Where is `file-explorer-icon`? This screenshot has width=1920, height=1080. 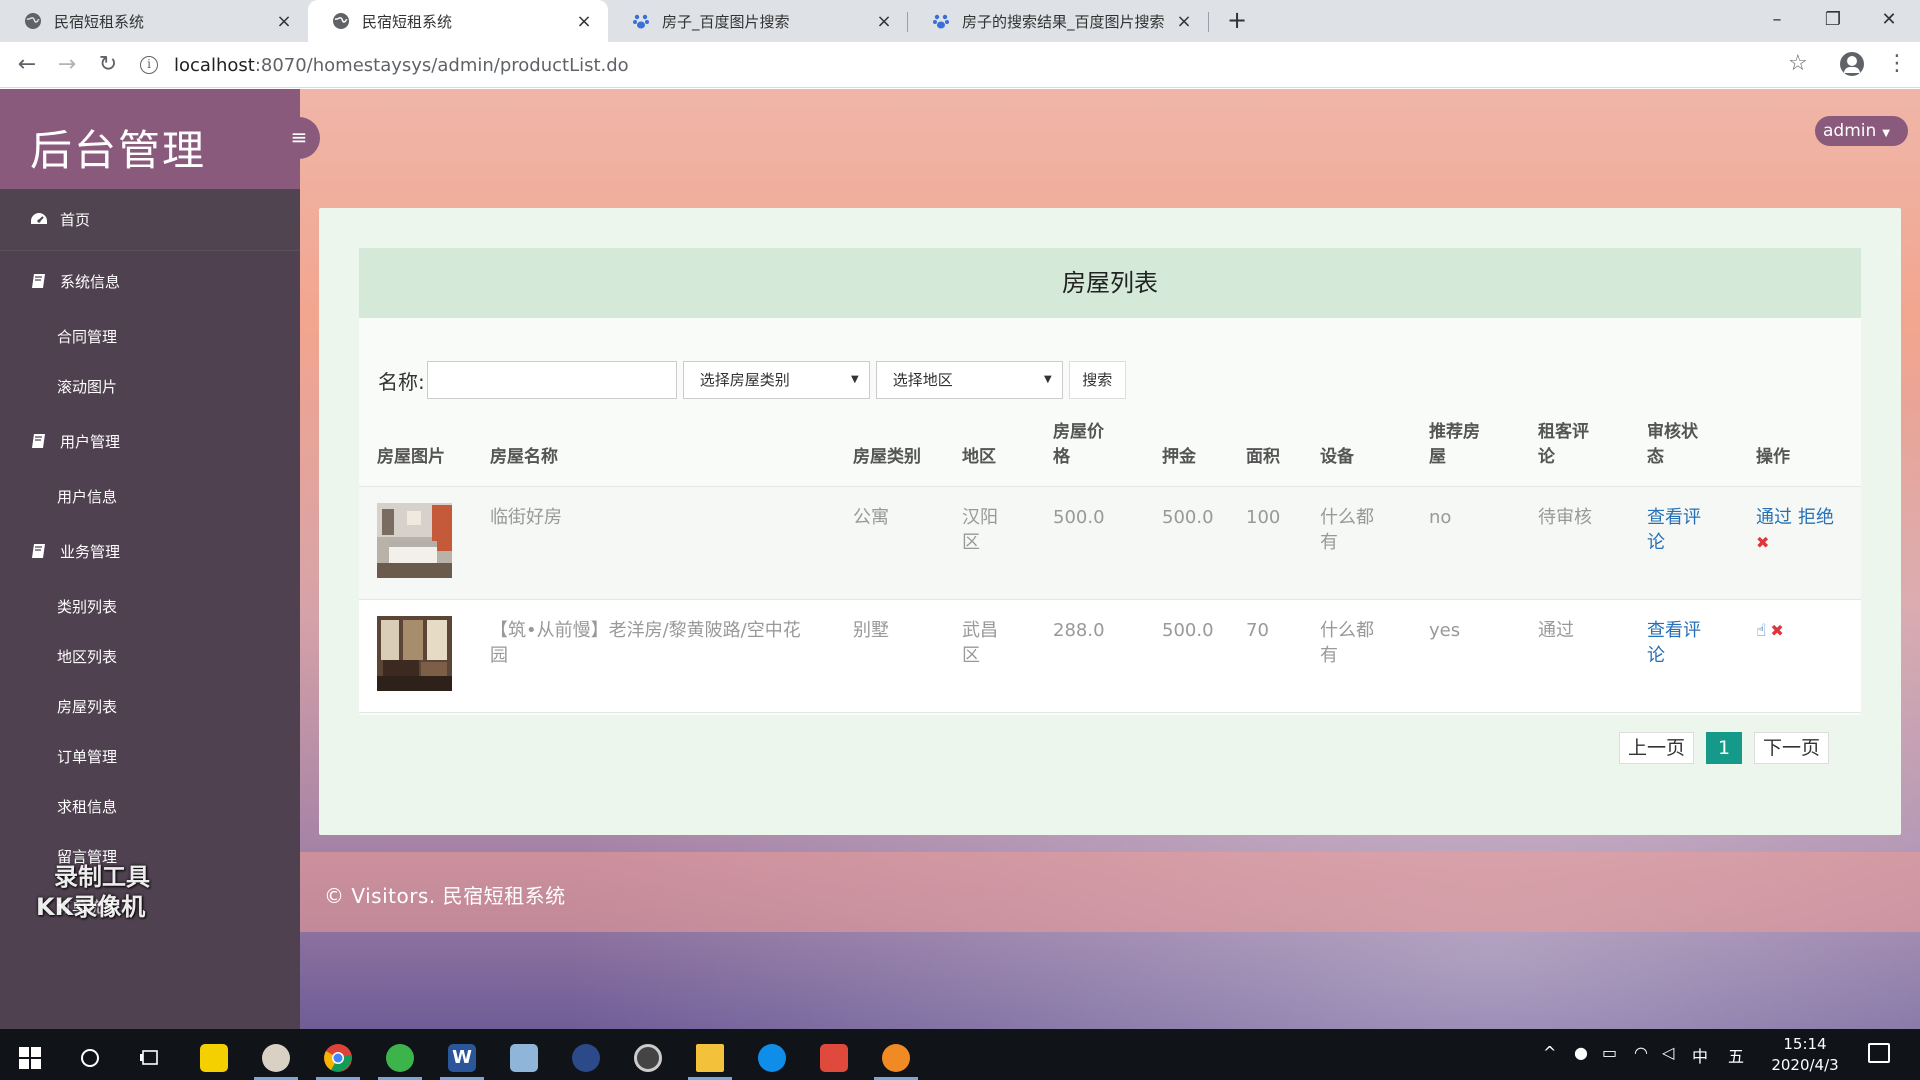 file-explorer-icon is located at coordinates (710, 1057).